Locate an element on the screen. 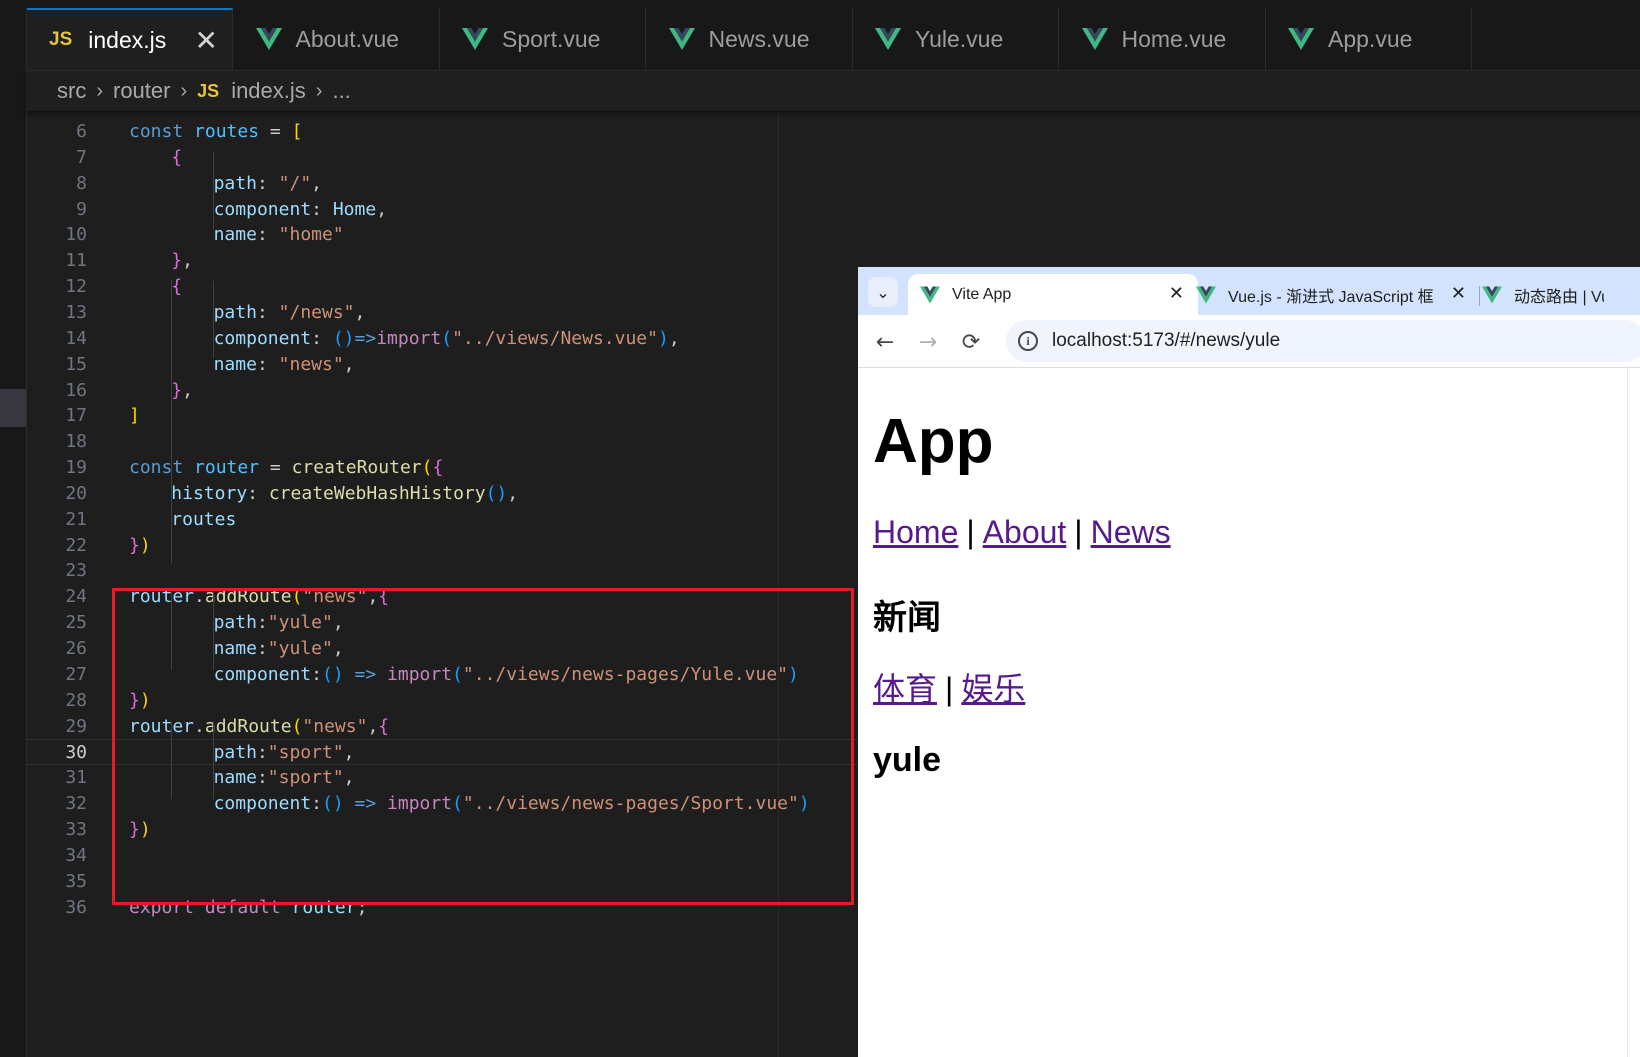 This screenshot has height=1057, width=1640. sub-nav: 体育 | 娱乐 is located at coordinates (949, 687).